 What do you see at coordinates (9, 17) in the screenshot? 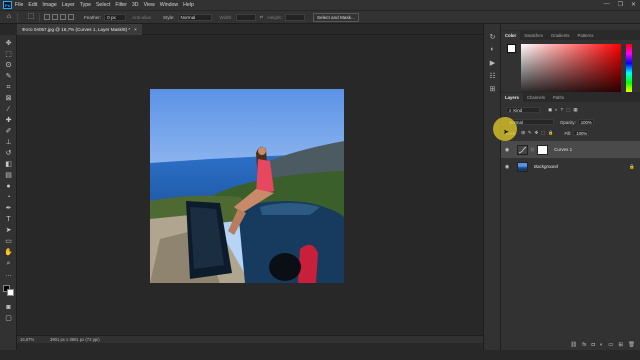
I see `home-icon: ⌂` at bounding box center [9, 17].